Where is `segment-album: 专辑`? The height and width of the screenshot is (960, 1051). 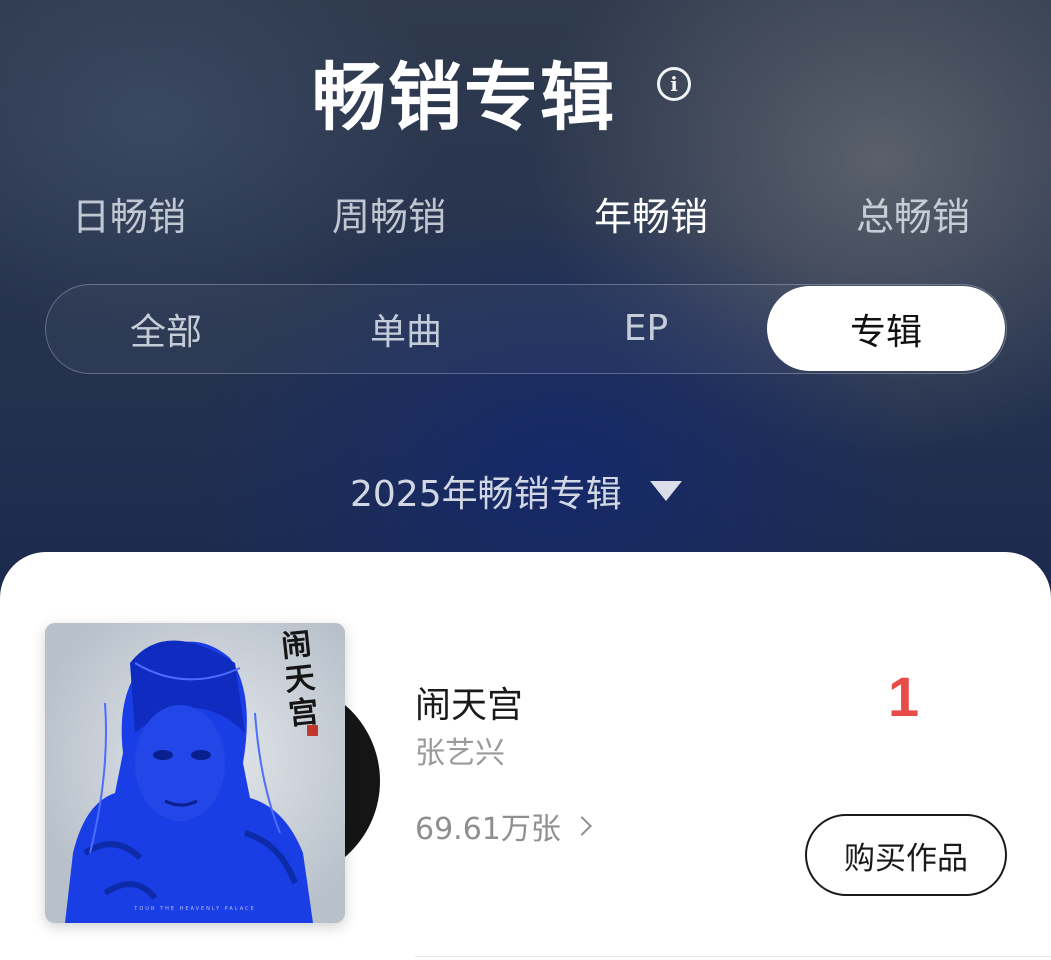 segment-album: 专辑 is located at coordinates (886, 328).